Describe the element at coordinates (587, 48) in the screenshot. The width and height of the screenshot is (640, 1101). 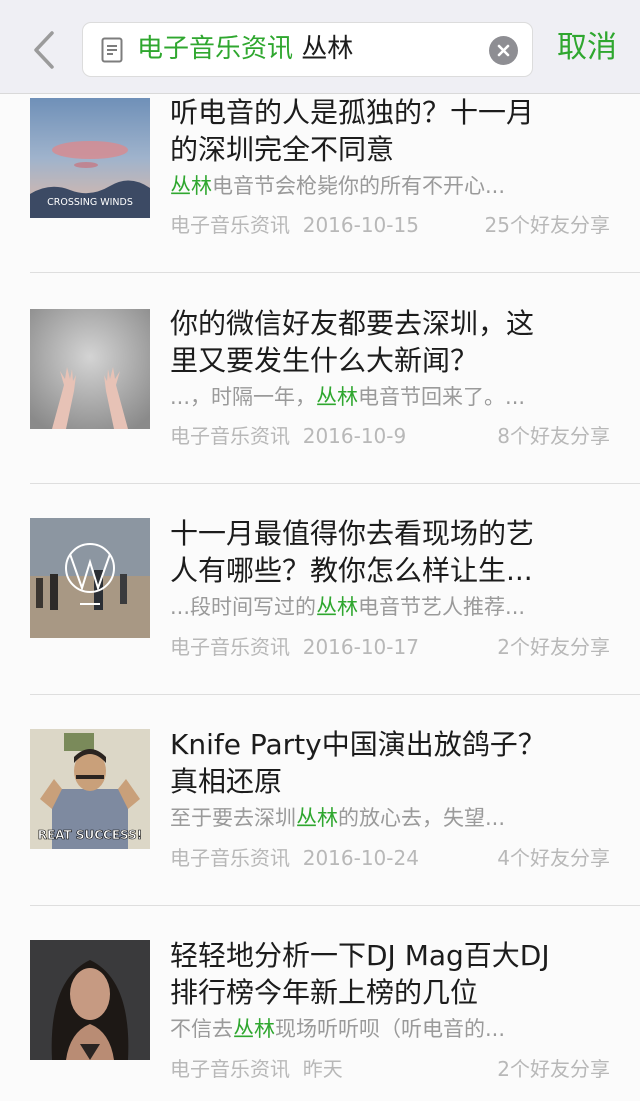
I see `cancel-button: 取消` at that location.